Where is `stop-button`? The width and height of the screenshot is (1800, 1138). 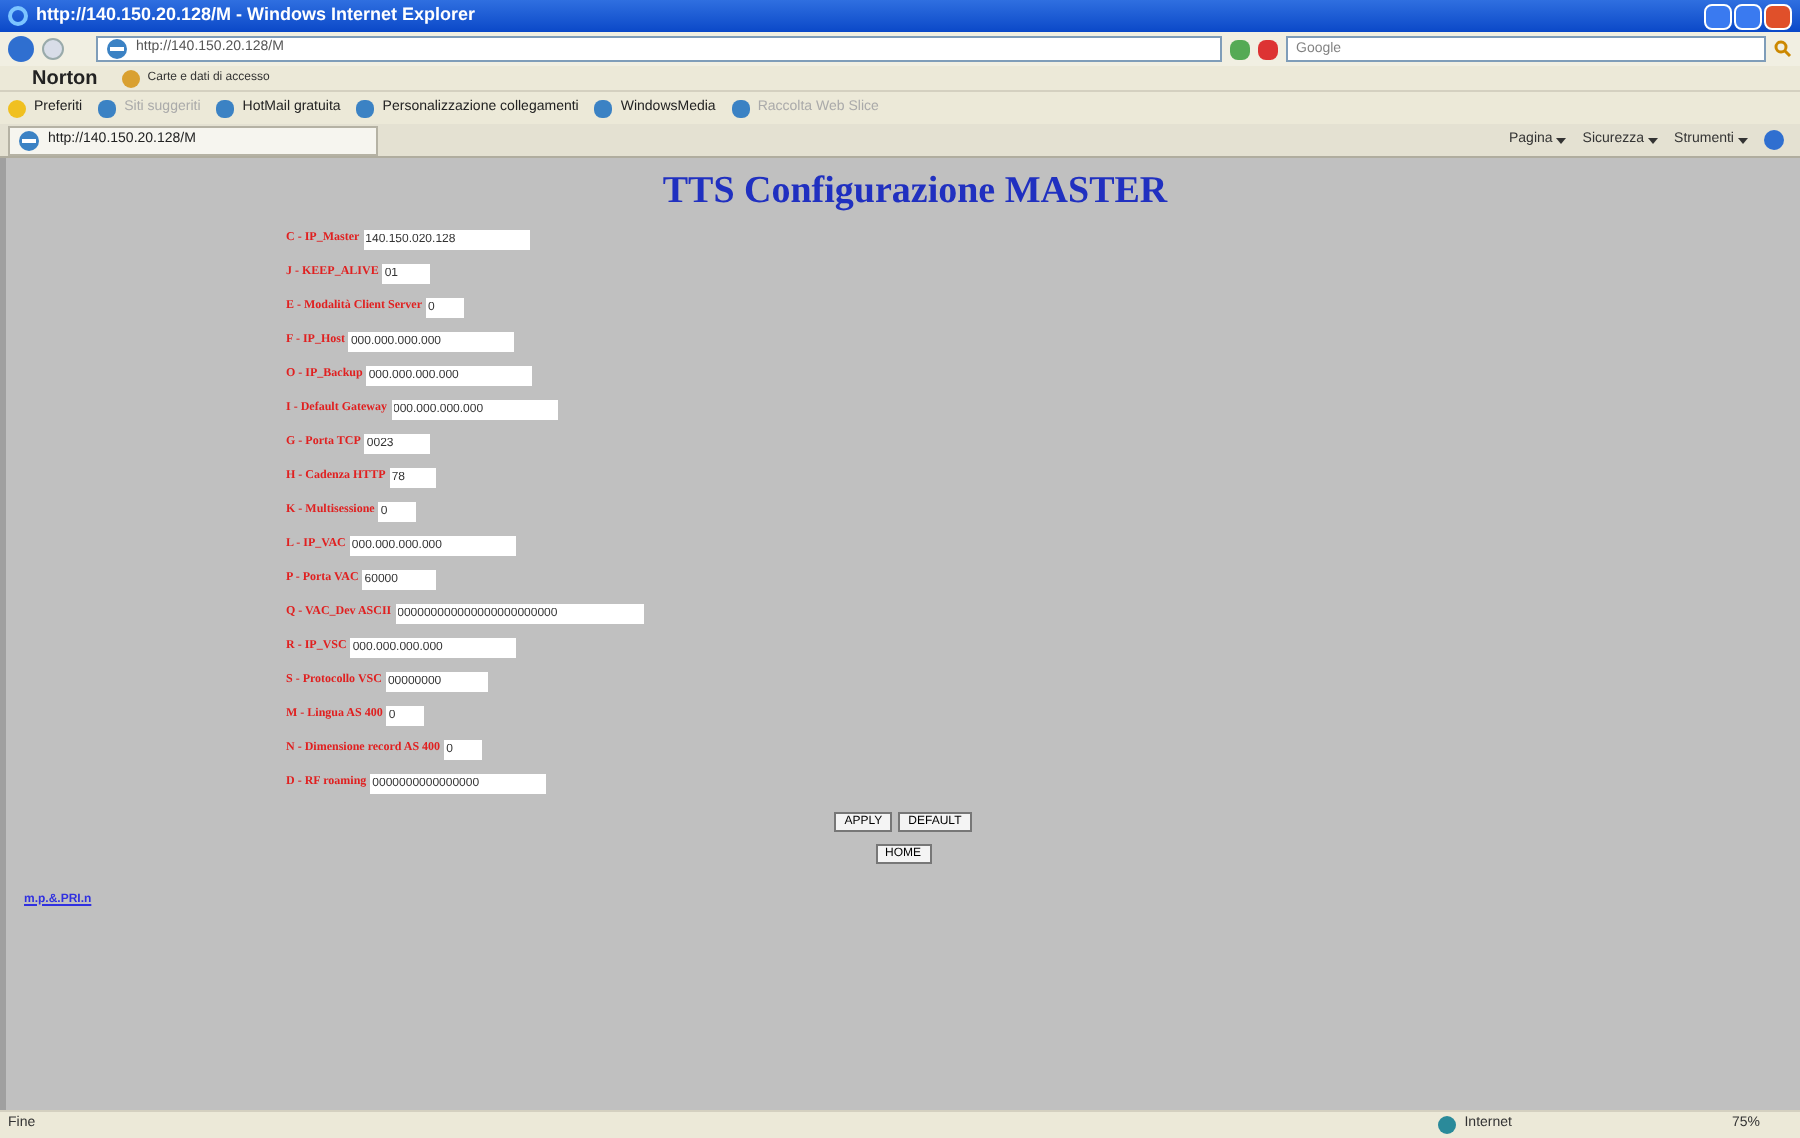 stop-button is located at coordinates (1268, 49).